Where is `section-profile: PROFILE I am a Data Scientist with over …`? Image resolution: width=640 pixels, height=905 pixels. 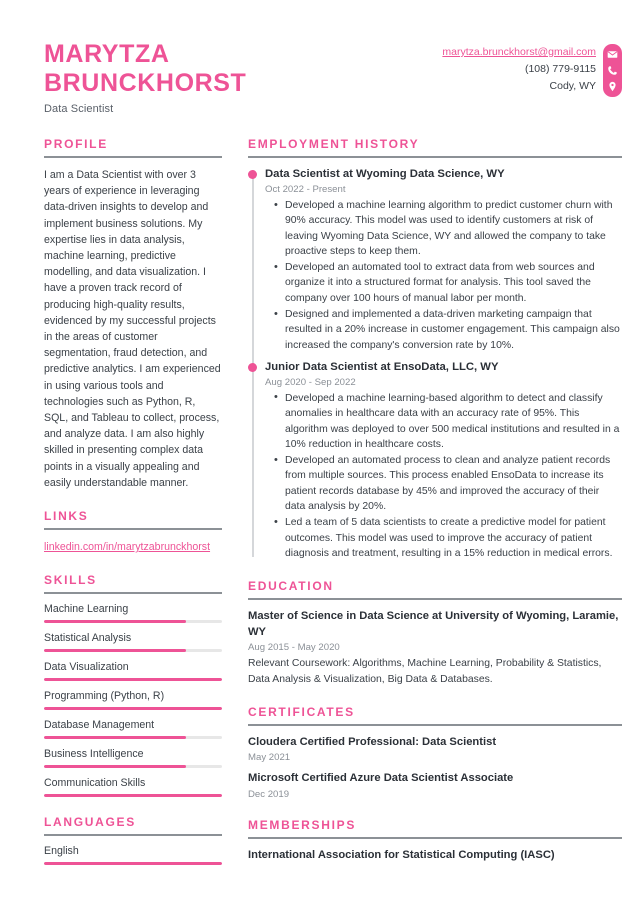
section-profile: PROFILE I am a Data Scientist with over … is located at coordinates (133, 314).